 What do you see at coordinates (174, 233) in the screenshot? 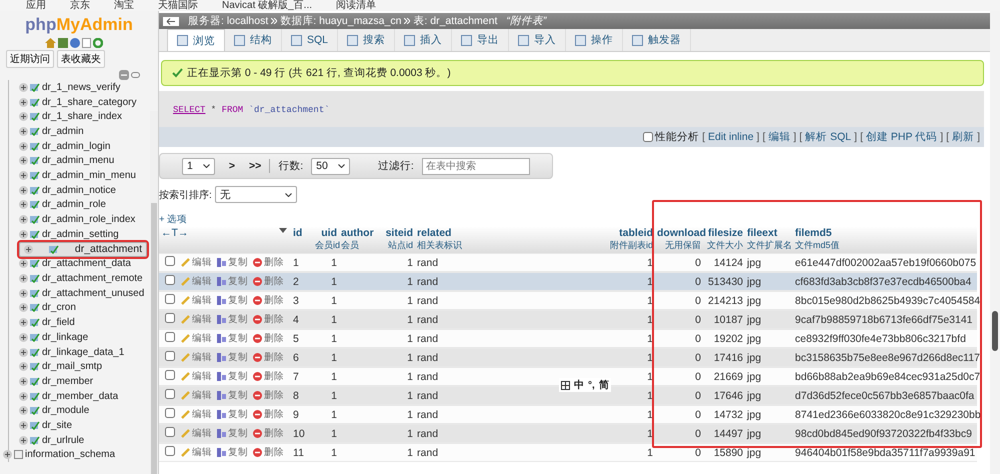
I see `column-resize-handle: ←T→` at bounding box center [174, 233].